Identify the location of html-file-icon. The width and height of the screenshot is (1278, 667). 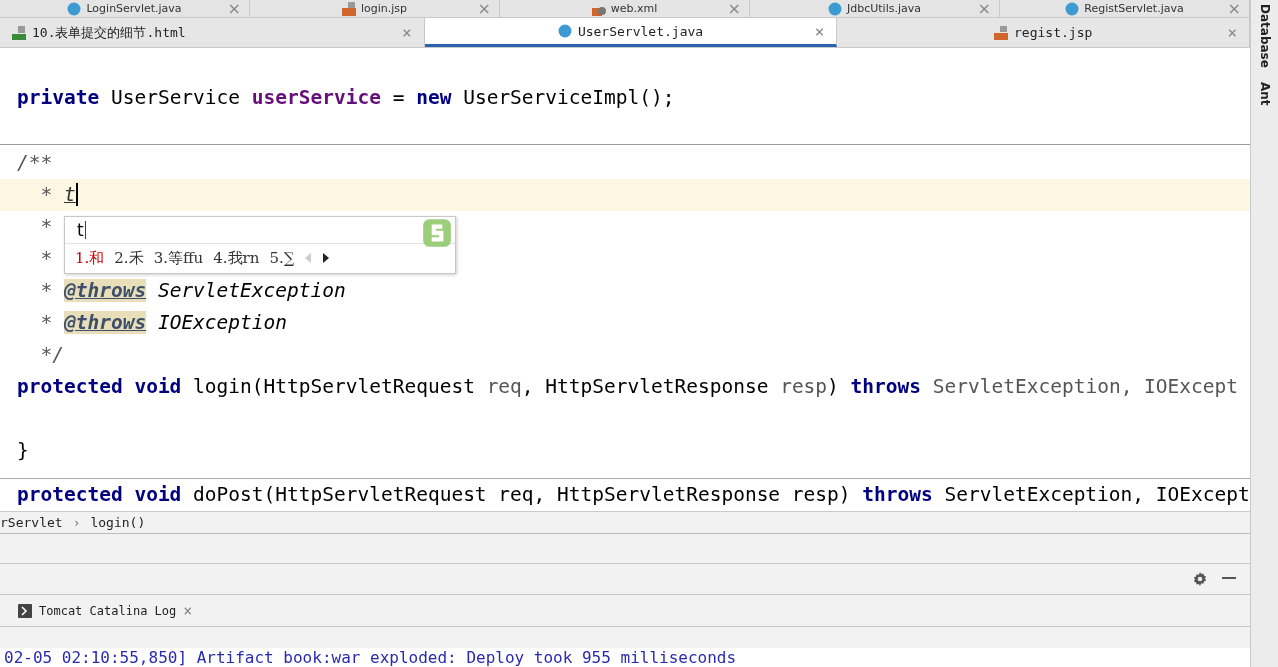
(19, 32).